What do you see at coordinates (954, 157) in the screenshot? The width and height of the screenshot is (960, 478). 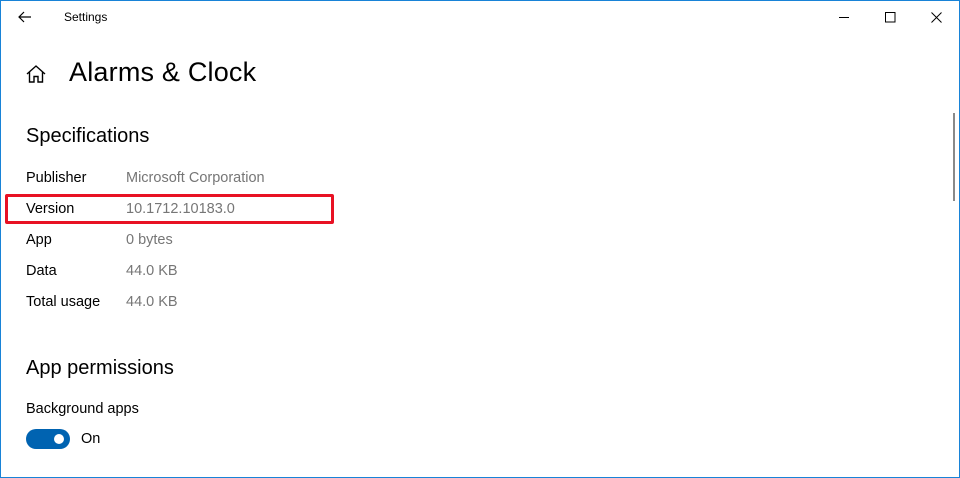 I see `vertical-scrollbar` at bounding box center [954, 157].